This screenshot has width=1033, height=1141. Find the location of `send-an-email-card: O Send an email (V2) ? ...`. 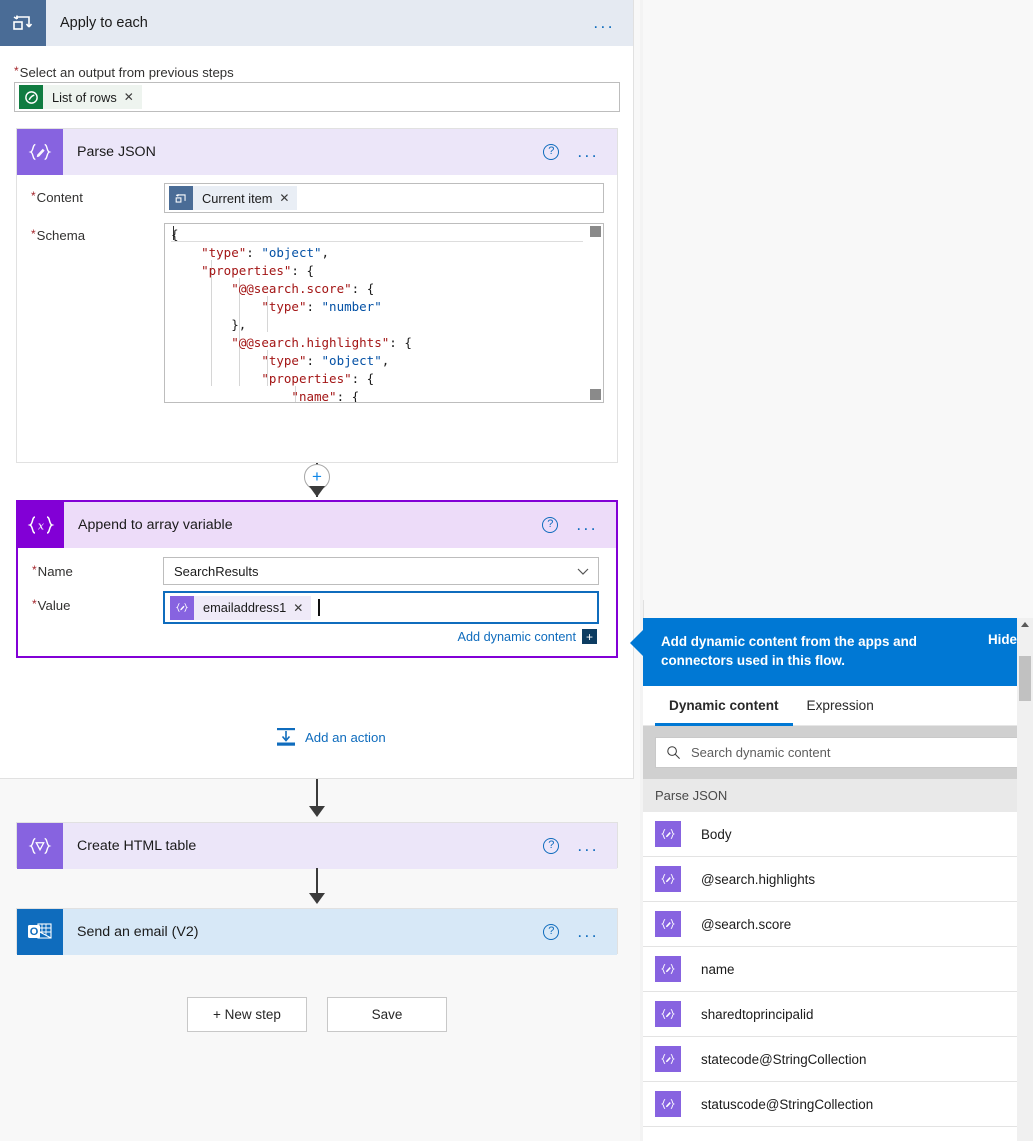

send-an-email-card: O Send an email (V2) ? ... is located at coordinates (317, 931).